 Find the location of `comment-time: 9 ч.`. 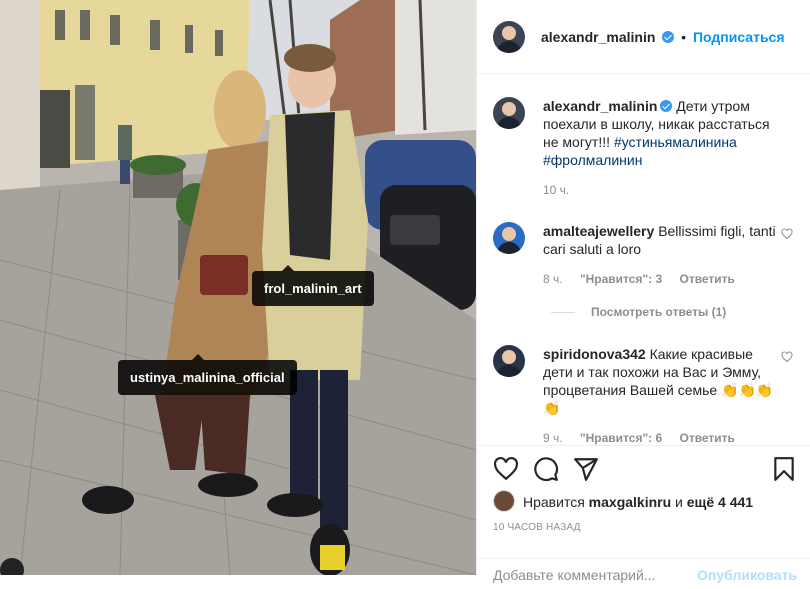

comment-time: 9 ч. is located at coordinates (553, 438).